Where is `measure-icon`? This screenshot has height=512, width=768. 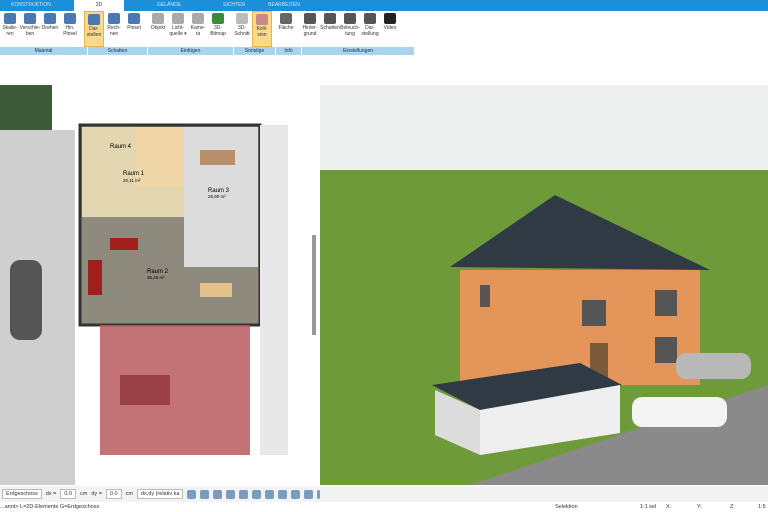 measure-icon is located at coordinates (257, 494).